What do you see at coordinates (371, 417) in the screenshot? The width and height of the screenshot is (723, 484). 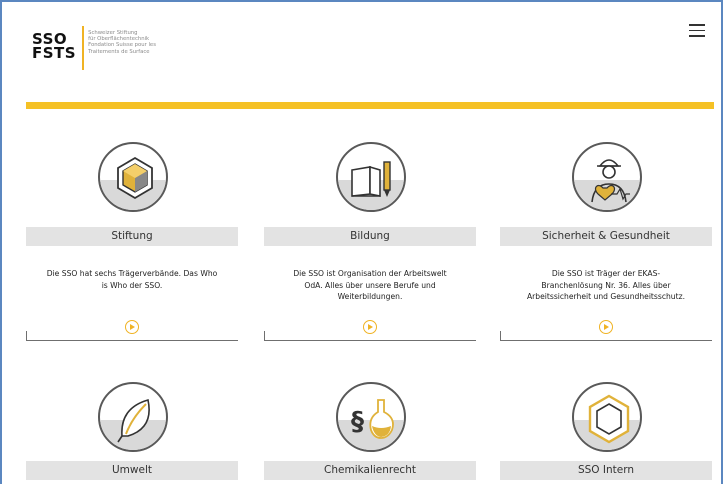 I see `paragraph-flask-icon: §` at bounding box center [371, 417].